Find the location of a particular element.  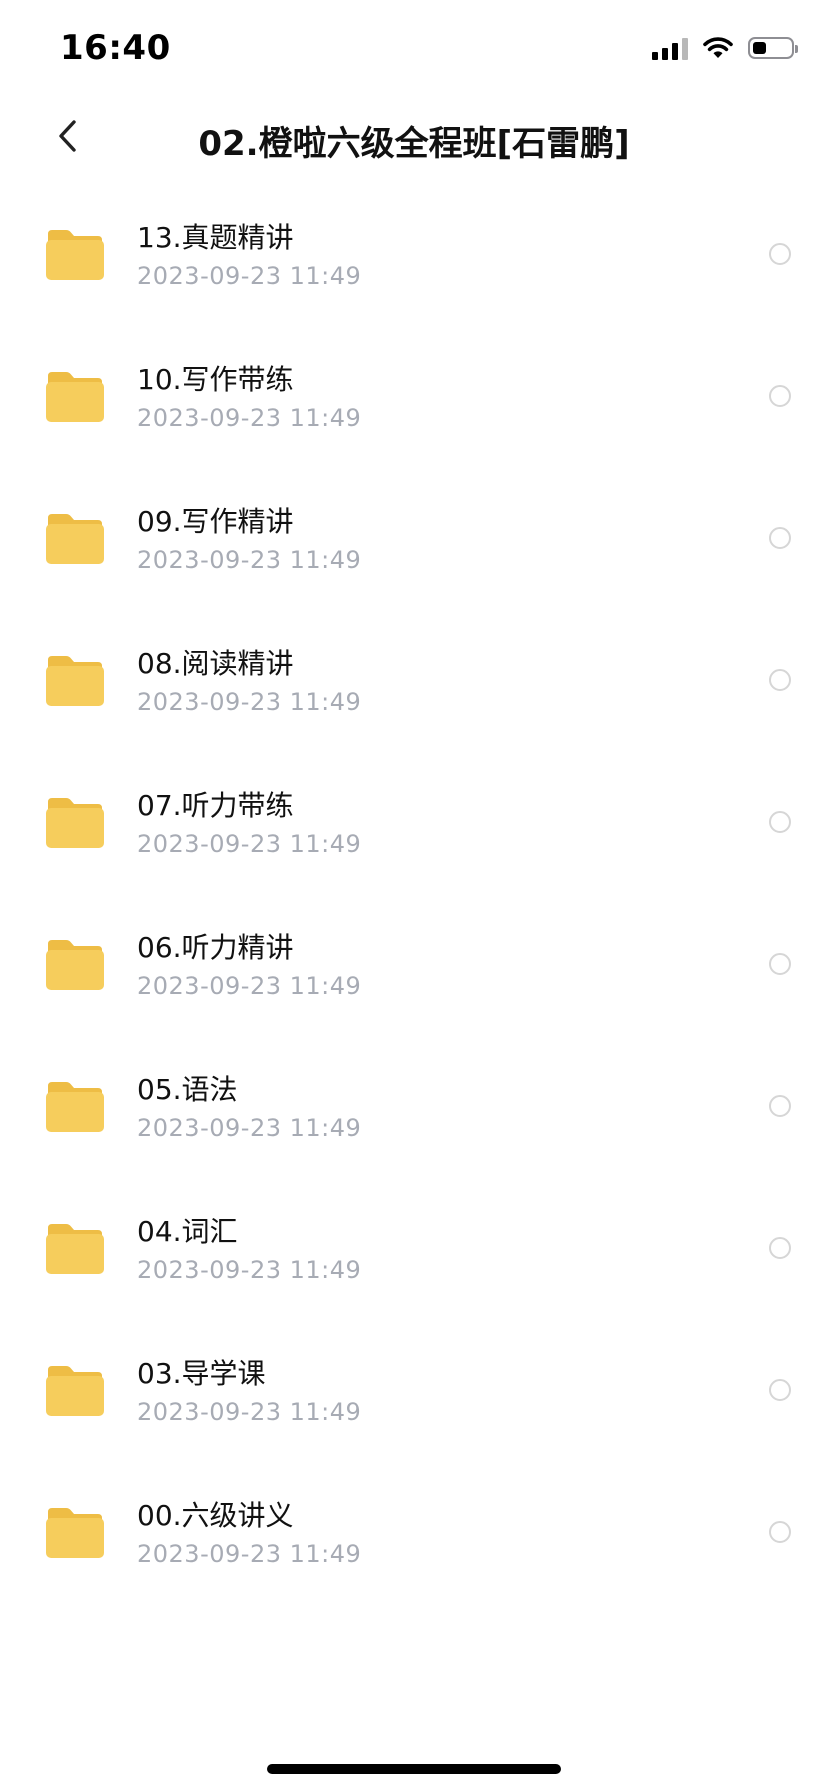

navigation-bar: 02.橙啦六级全程班[石雷鹏] is located at coordinates (414, 141).